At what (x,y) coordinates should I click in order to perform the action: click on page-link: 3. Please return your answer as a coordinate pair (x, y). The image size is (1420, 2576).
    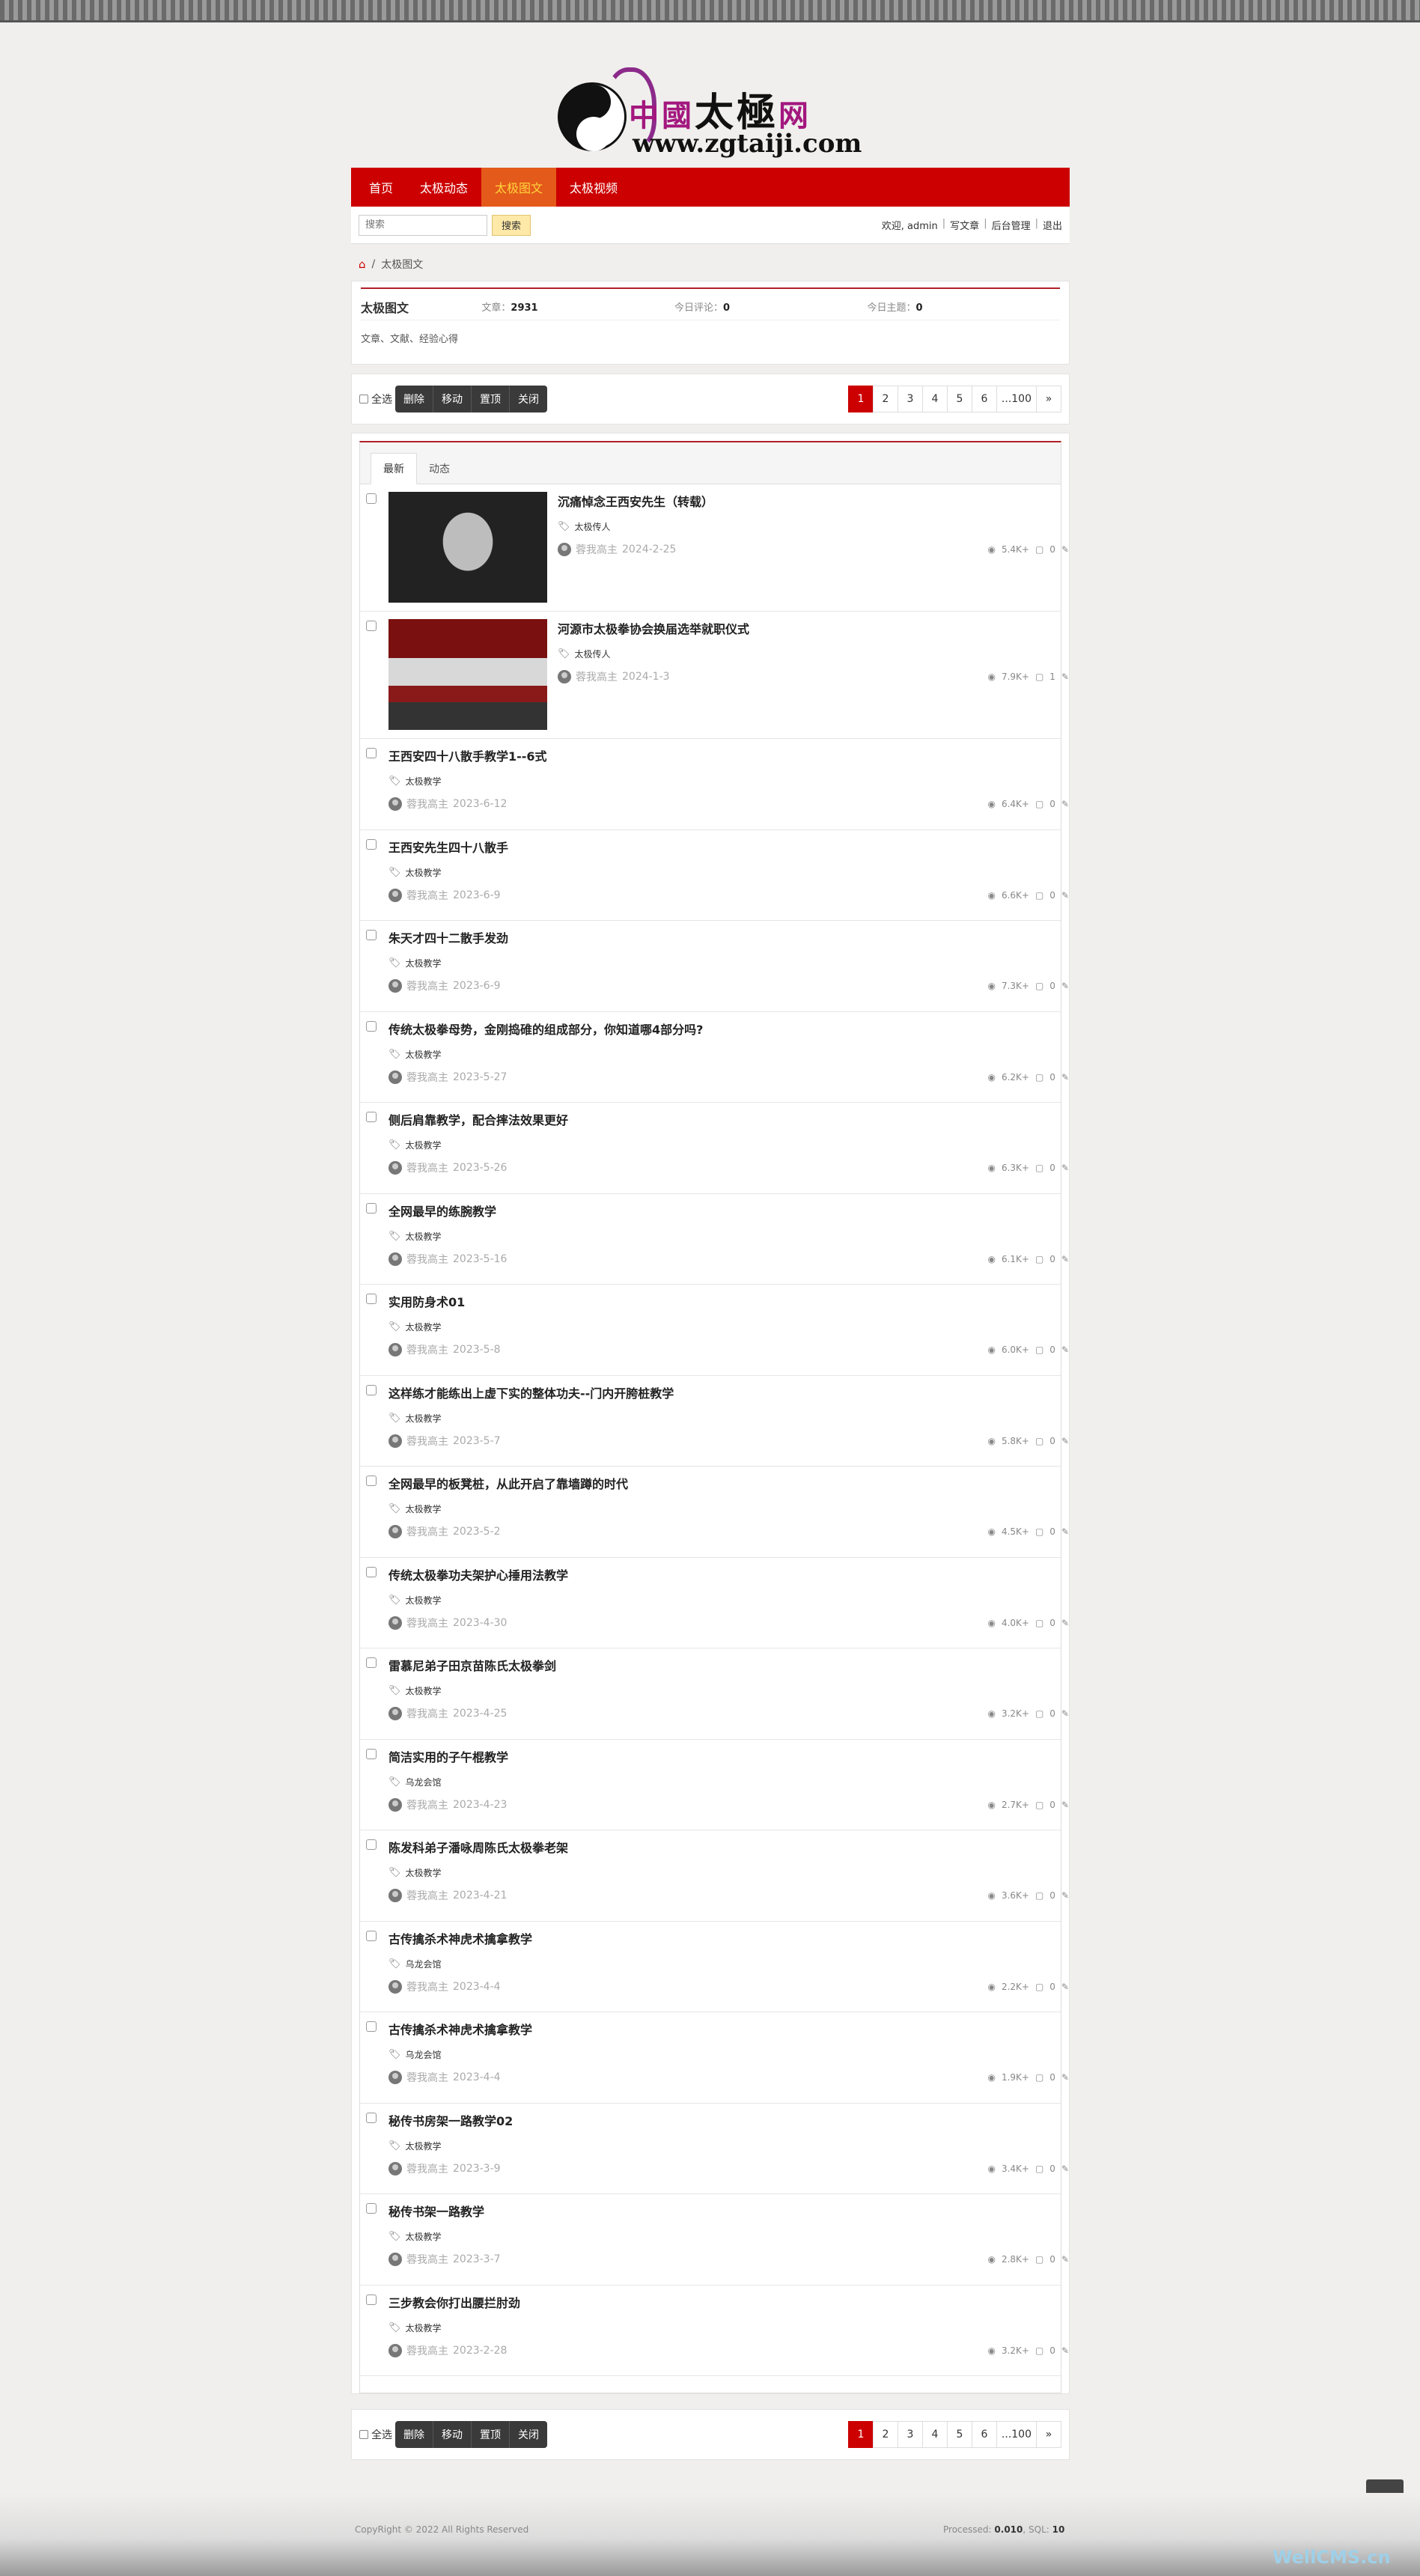
    Looking at the image, I should click on (910, 399).